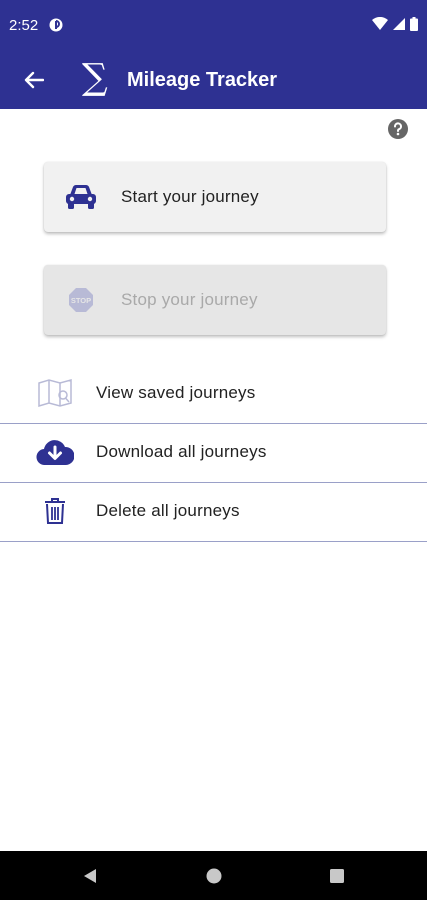  What do you see at coordinates (414, 24) in the screenshot?
I see `battery-icon` at bounding box center [414, 24].